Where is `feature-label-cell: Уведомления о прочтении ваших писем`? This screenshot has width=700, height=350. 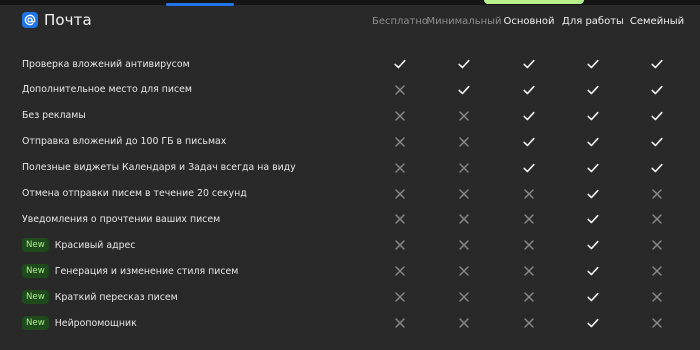 feature-label-cell: Уведомления о прочтении ваших писем is located at coordinates (121, 219).